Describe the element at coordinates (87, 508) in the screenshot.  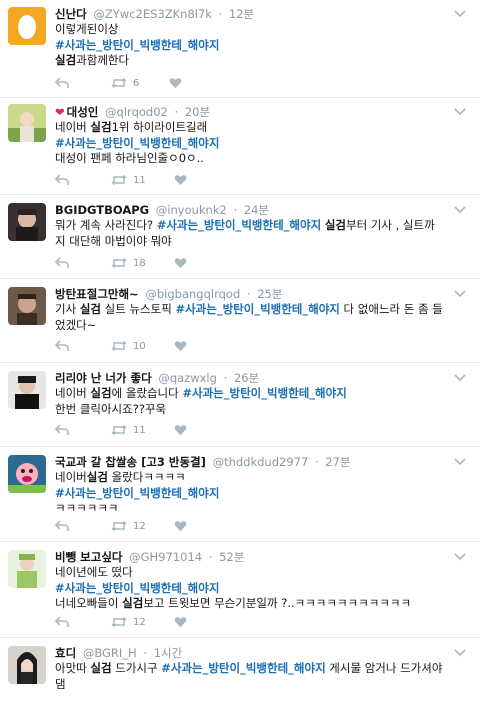
I see `text-segment: ㅋㅋㅋㅋㅋㅋ` at that location.